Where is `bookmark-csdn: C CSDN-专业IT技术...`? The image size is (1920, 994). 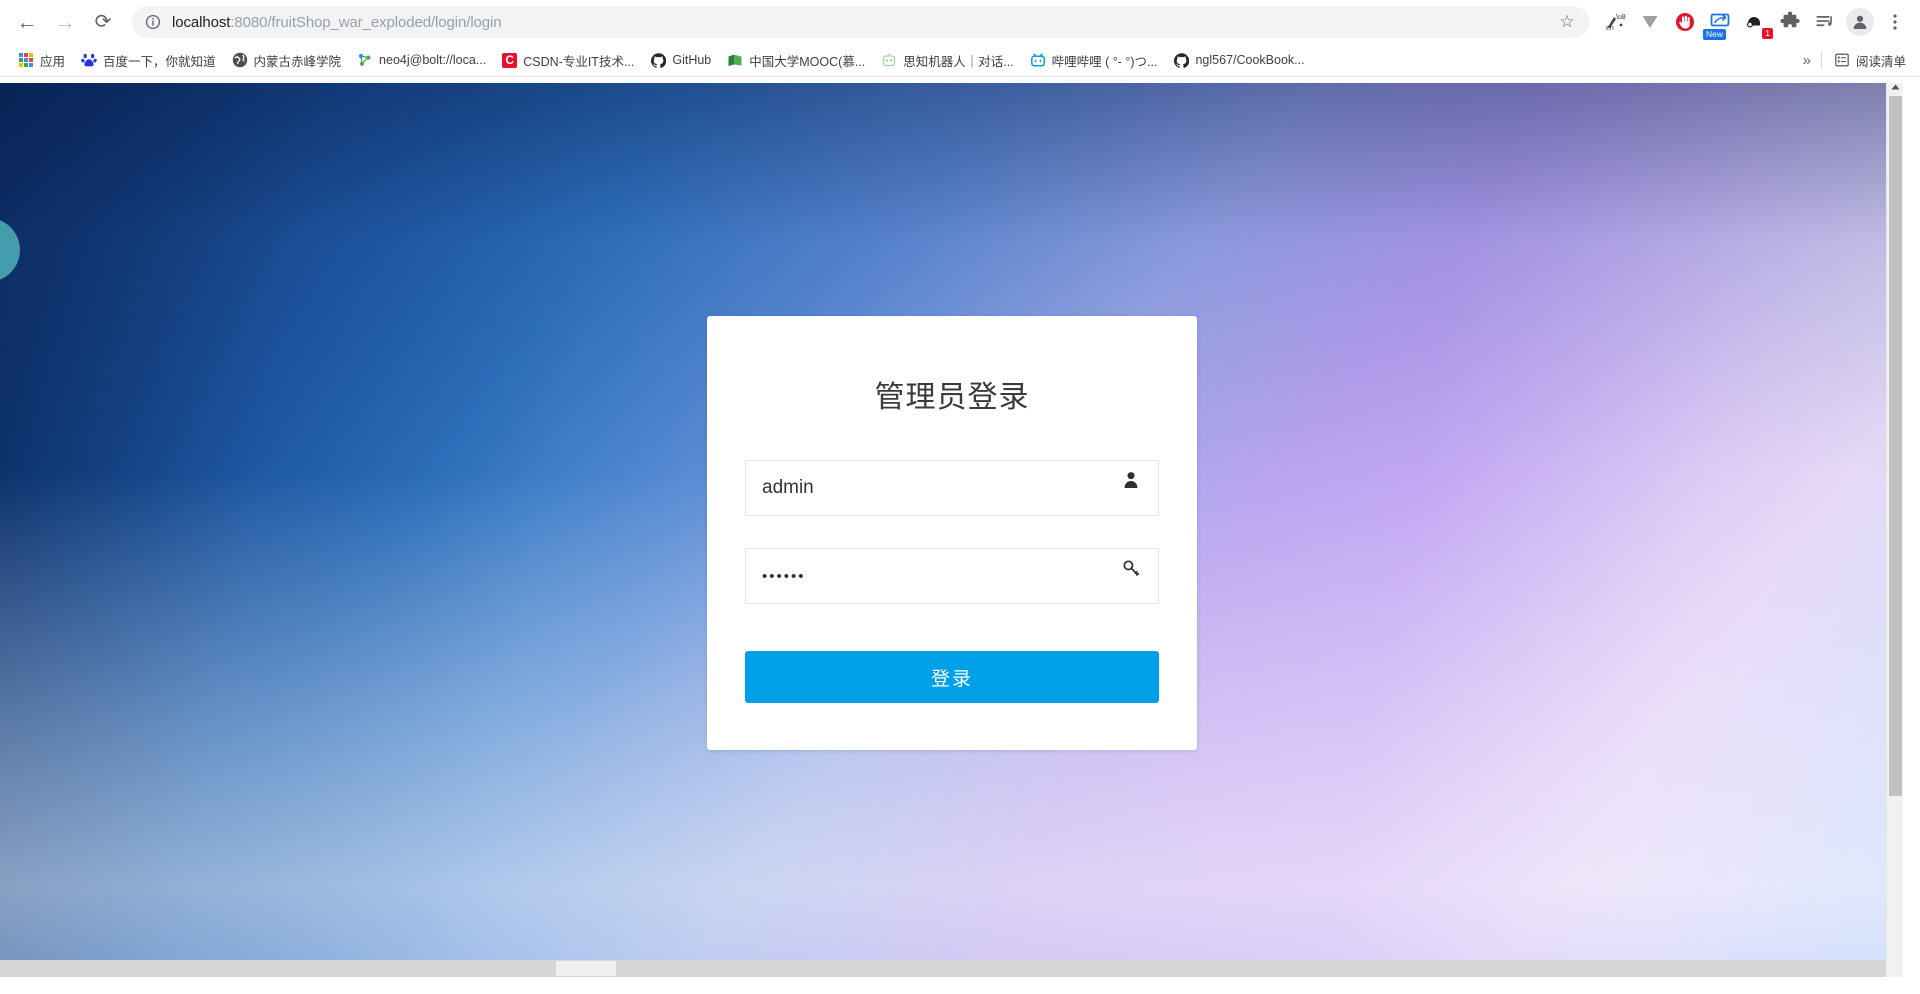
bookmark-csdn: C CSDN-专业IT技术... is located at coordinates (568, 60).